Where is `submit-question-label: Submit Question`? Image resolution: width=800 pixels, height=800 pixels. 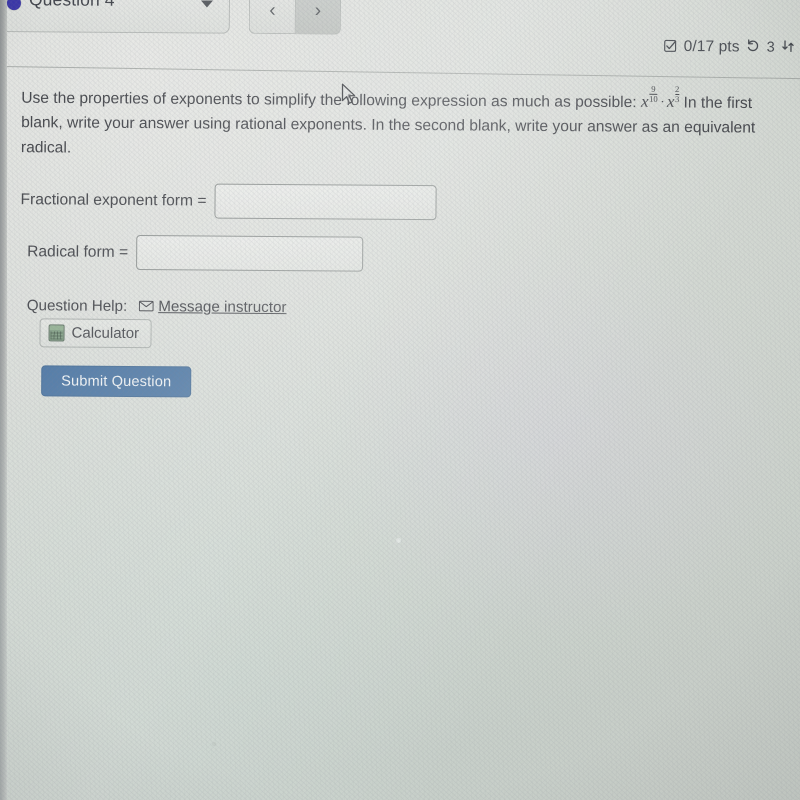
submit-question-label: Submit Question is located at coordinates (116, 381).